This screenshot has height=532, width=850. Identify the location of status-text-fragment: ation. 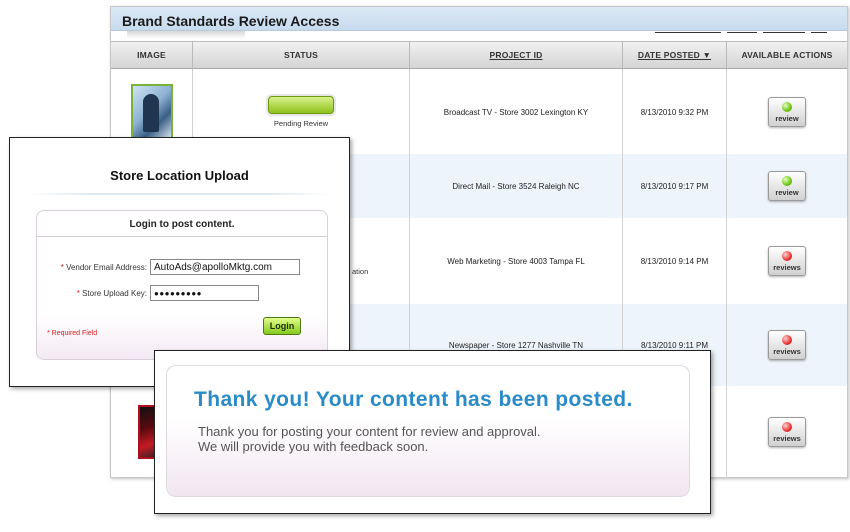
(360, 271).